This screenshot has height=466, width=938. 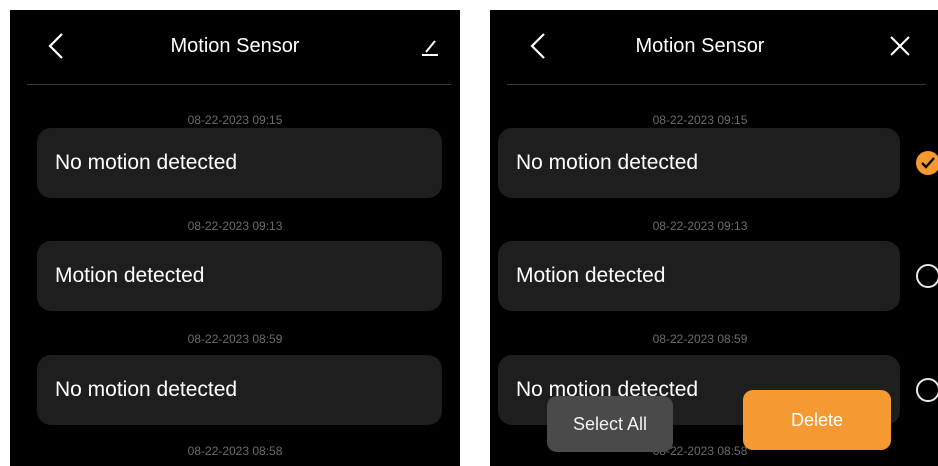 What do you see at coordinates (900, 46) in the screenshot?
I see `close-icon` at bounding box center [900, 46].